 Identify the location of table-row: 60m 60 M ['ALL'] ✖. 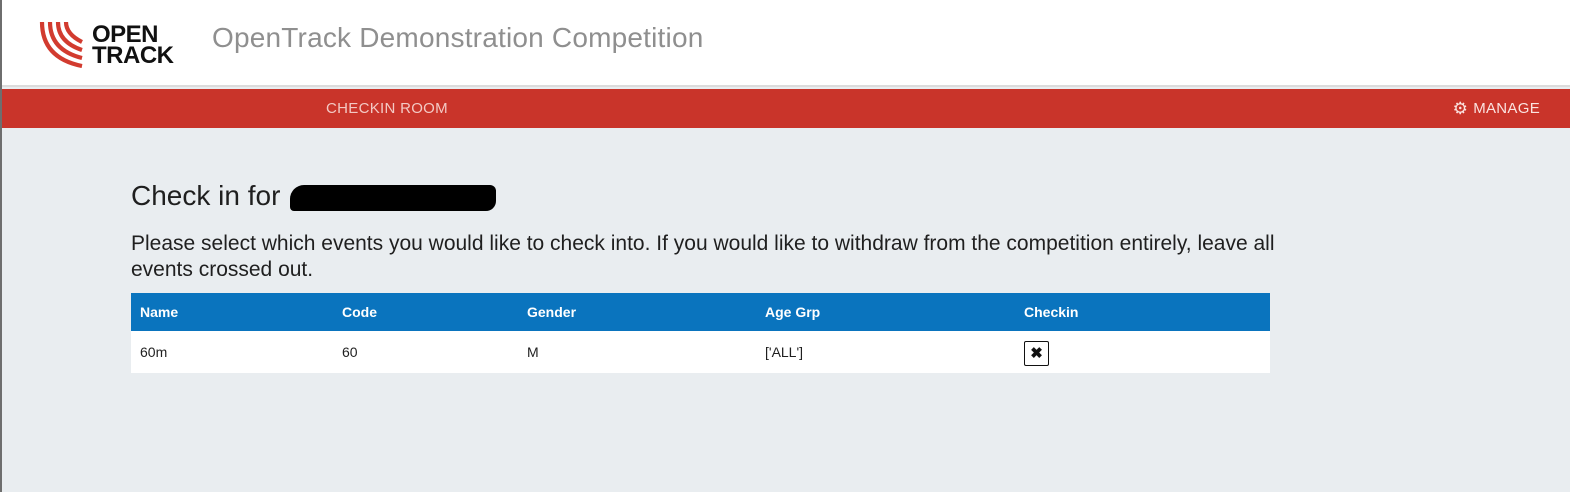
(700, 352).